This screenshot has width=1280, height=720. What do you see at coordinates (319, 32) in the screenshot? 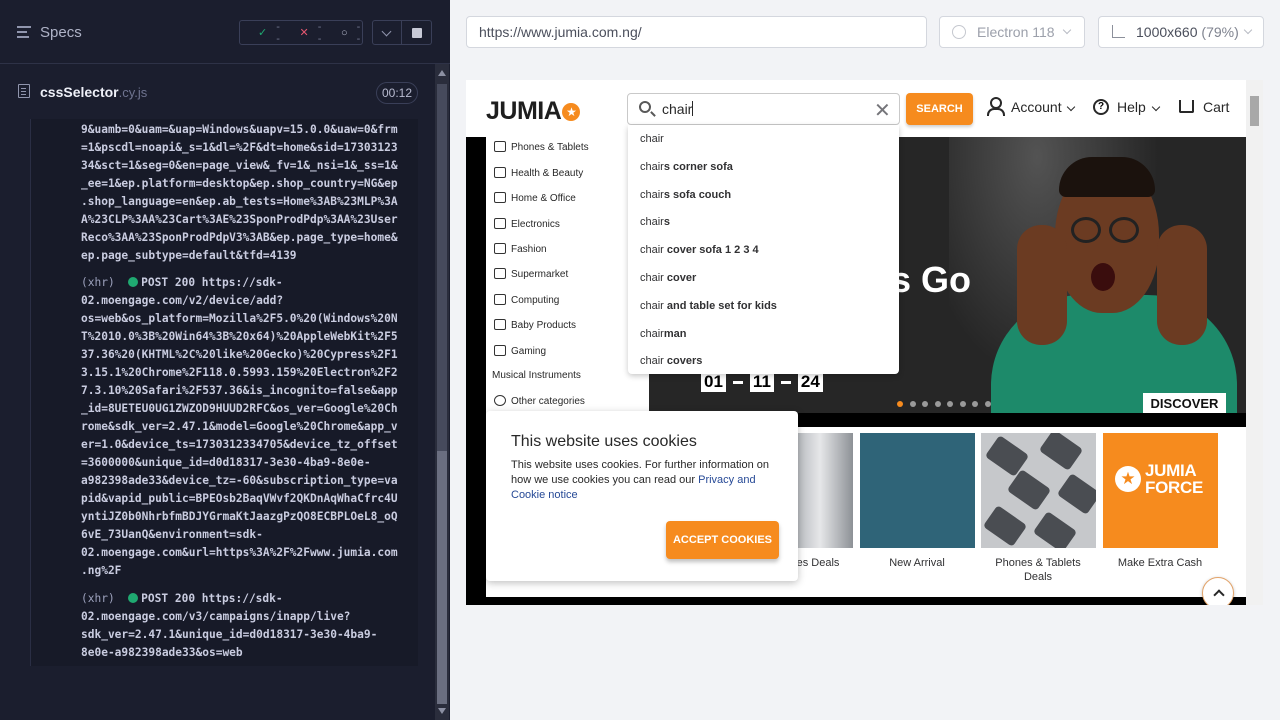
I see `failed-count: --` at bounding box center [319, 32].